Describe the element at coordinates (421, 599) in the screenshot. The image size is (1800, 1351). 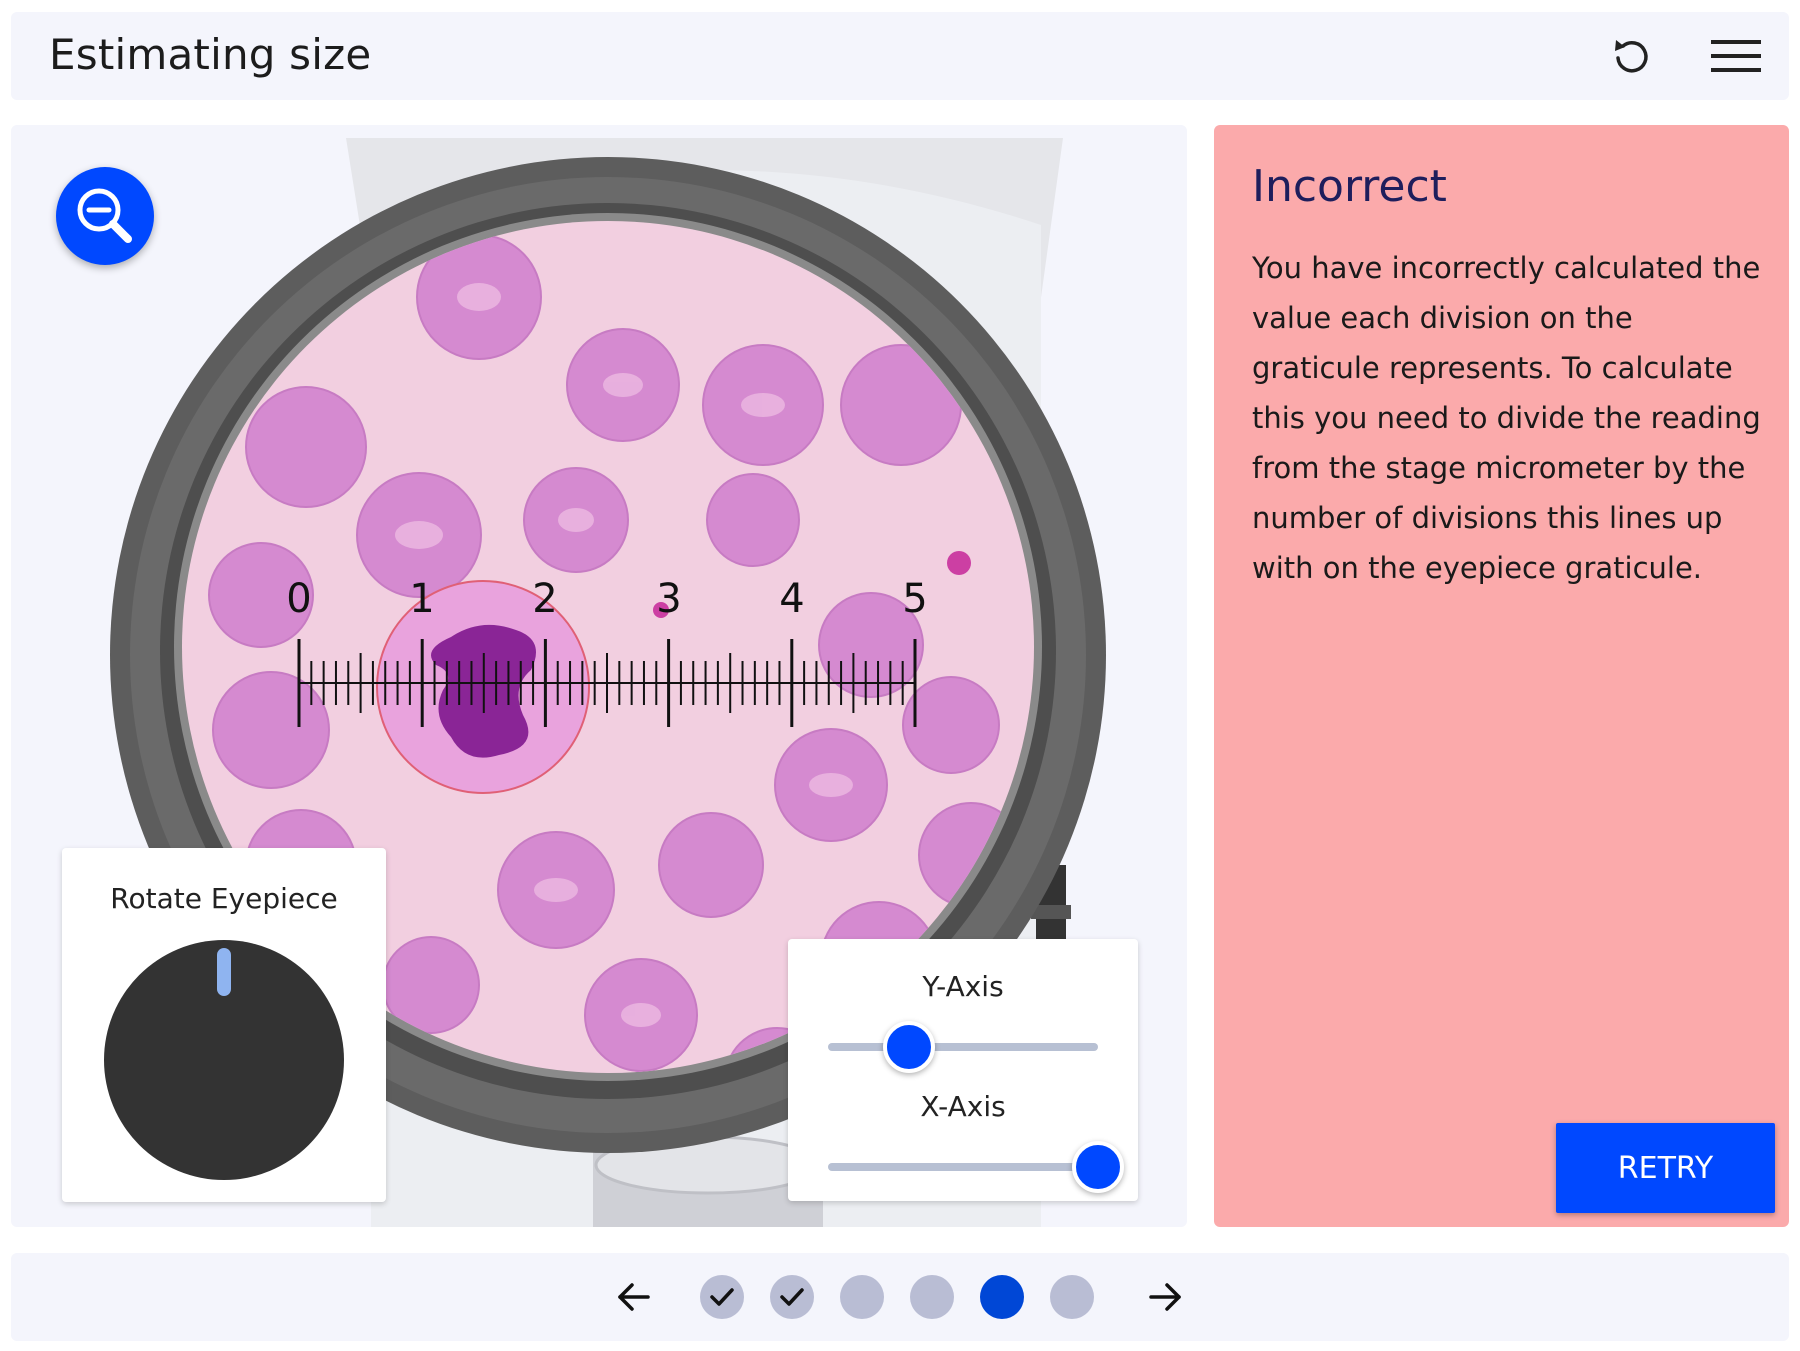
I see `graticule-number: 1` at that location.